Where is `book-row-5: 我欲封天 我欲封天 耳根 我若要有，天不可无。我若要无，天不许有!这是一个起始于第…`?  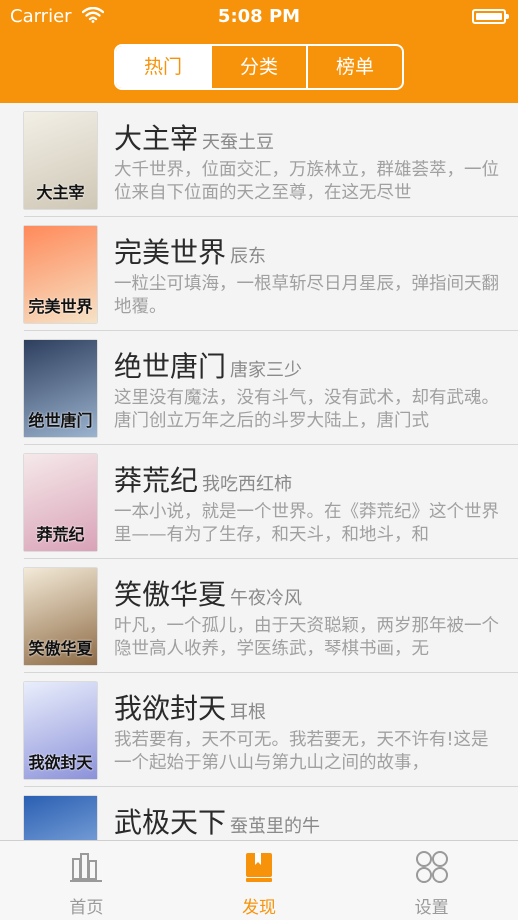 book-row-5: 我欲封天 我欲封天 耳根 我若要有，天不可无。我若要无，天不许有!这是一个起始于第… is located at coordinates (271, 730).